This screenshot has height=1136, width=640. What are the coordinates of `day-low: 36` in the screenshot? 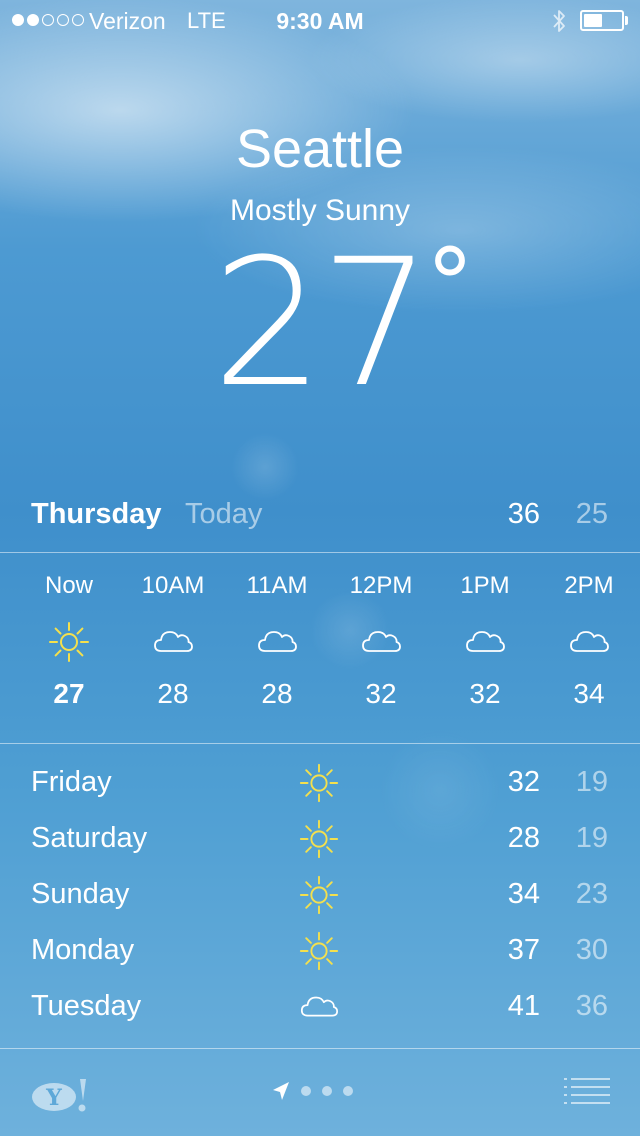 It's located at (591, 1006).